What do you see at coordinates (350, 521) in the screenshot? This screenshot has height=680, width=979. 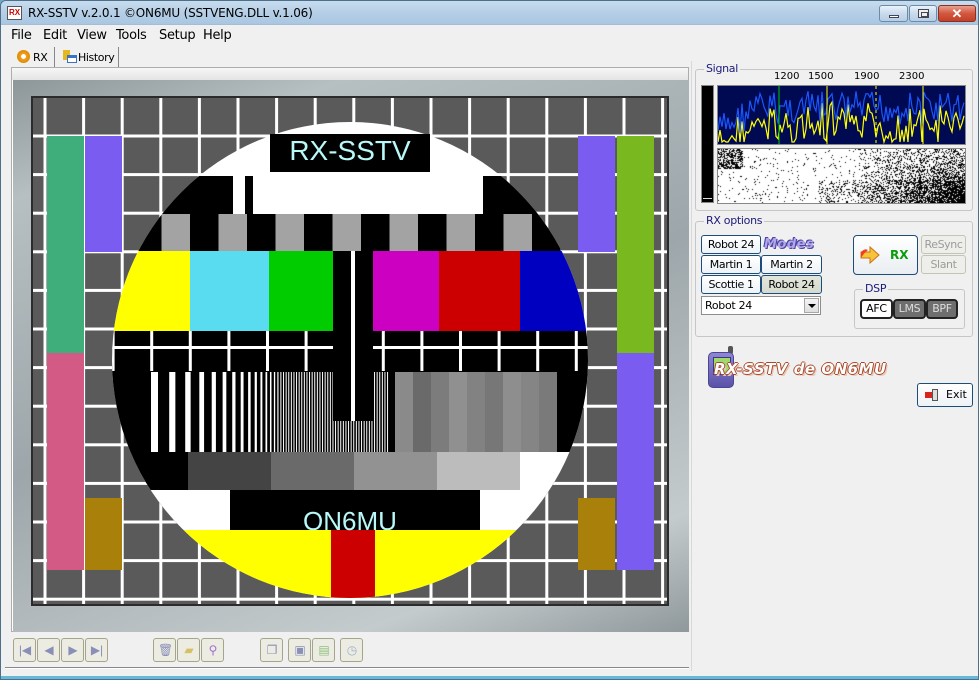 I see `image-caption-bottom: ON6MU` at bounding box center [350, 521].